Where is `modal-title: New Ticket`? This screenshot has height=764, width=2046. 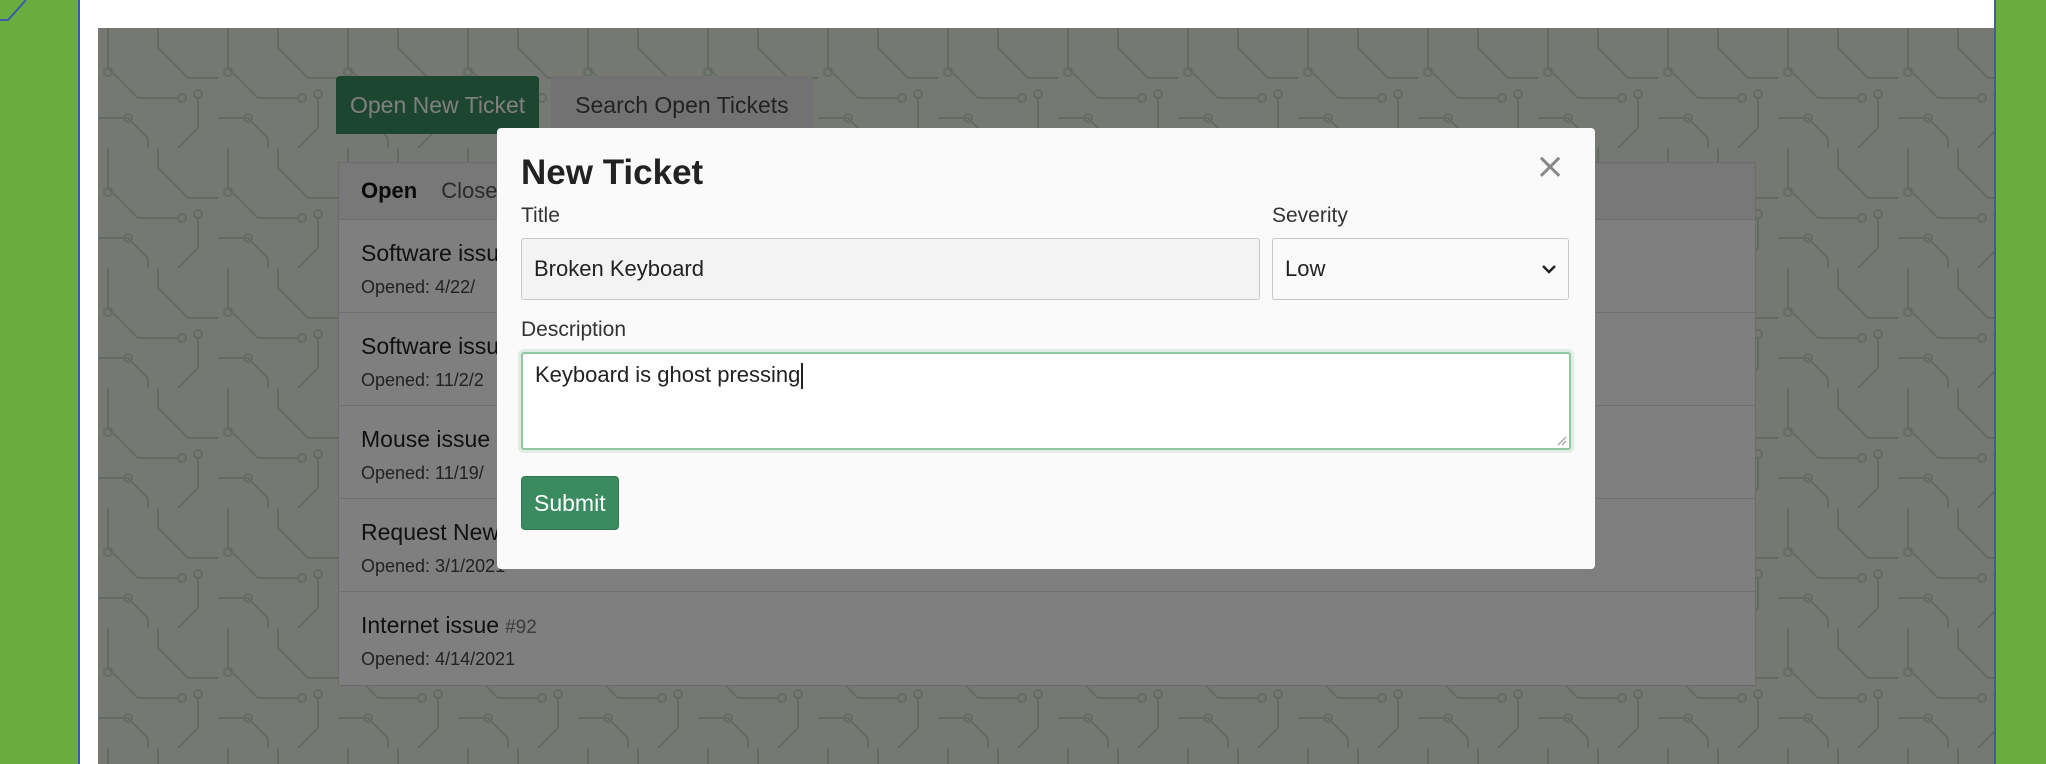 modal-title: New Ticket is located at coordinates (612, 172).